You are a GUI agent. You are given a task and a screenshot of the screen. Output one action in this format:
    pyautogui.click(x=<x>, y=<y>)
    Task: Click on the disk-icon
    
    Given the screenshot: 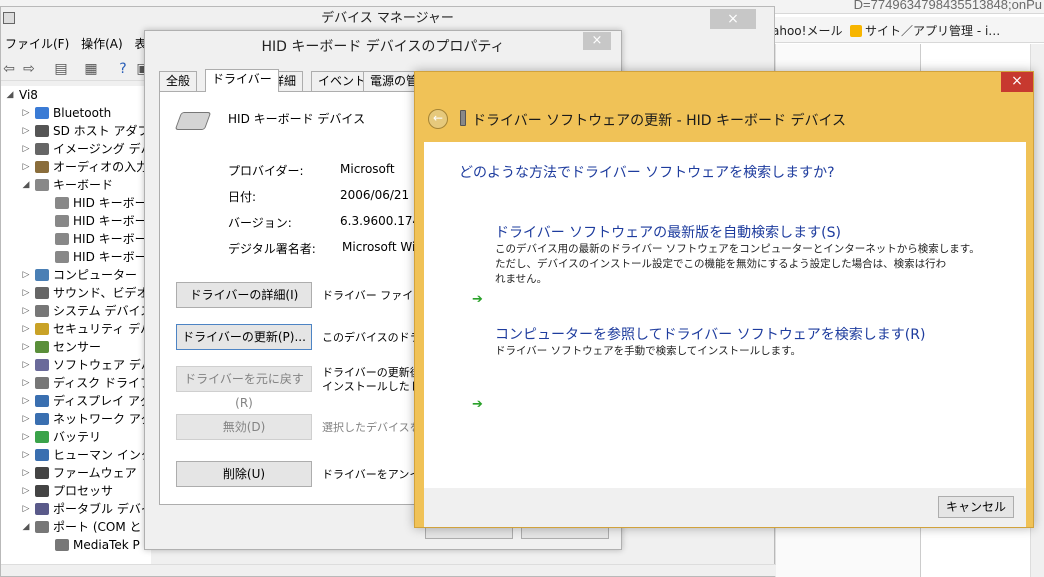 What is the action you would take?
    pyautogui.click(x=42, y=383)
    